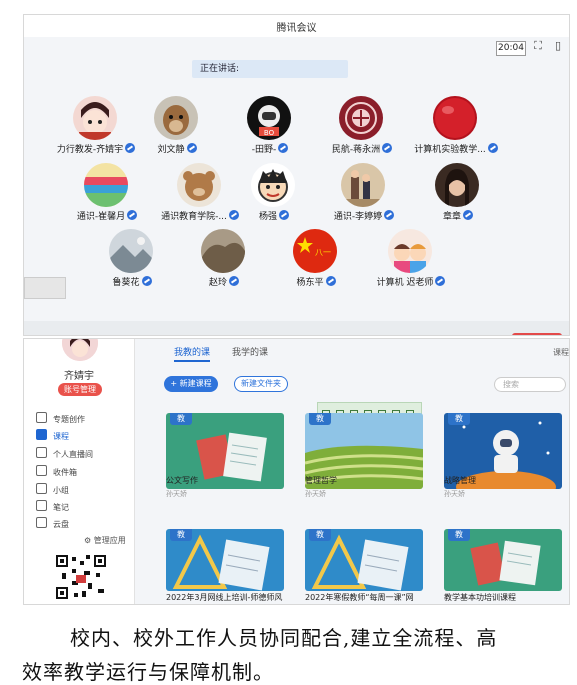 The width and height of the screenshot is (577, 685). I want to click on meeting-bottom-bar, so click(296, 328).